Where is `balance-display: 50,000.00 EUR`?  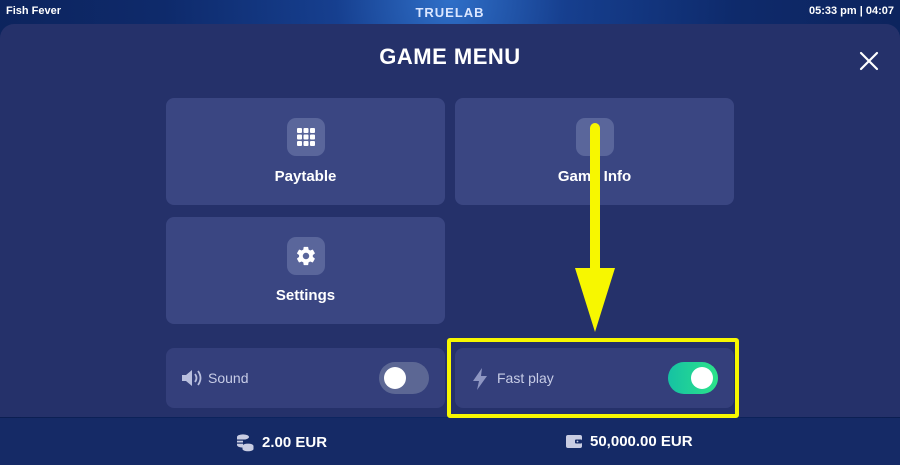 balance-display: 50,000.00 EUR is located at coordinates (629, 441).